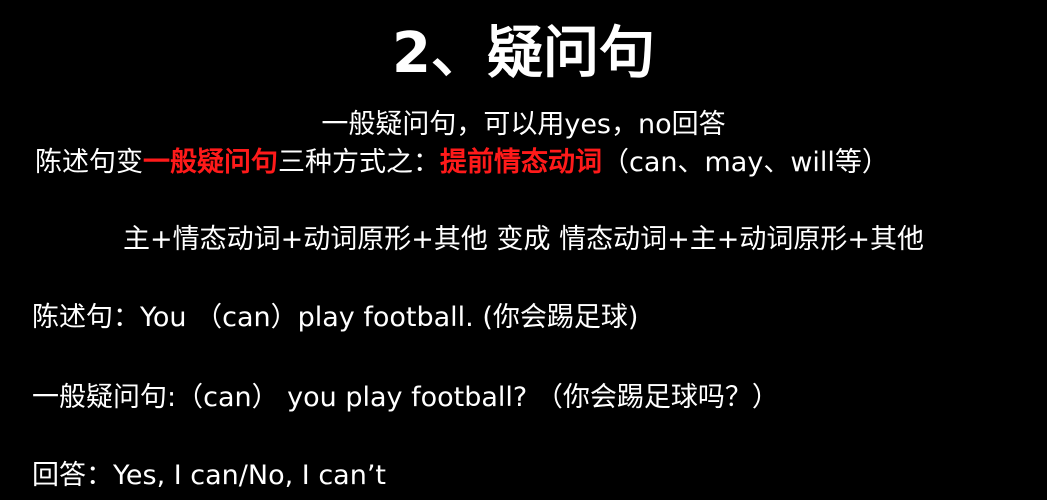  Describe the element at coordinates (523, 239) in the screenshot. I see `formula-line: 主+情态动词+动词原形+其他 变成 情态动词+主+动词原形+其他` at that location.